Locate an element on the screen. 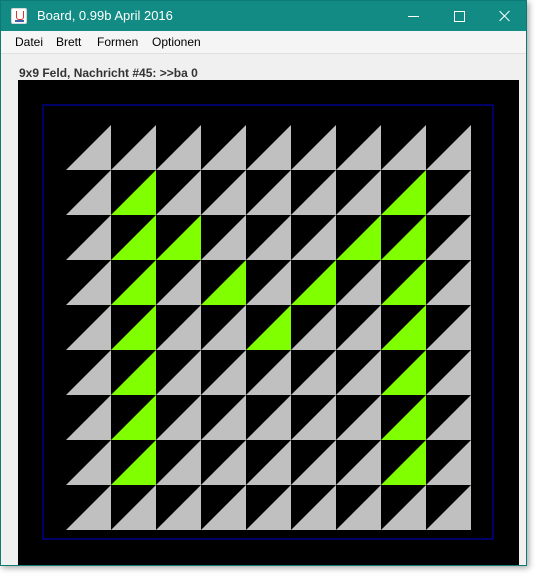 This screenshot has width=536, height=582. window-title: Board, 0.99b April 2016 is located at coordinates (105, 15).